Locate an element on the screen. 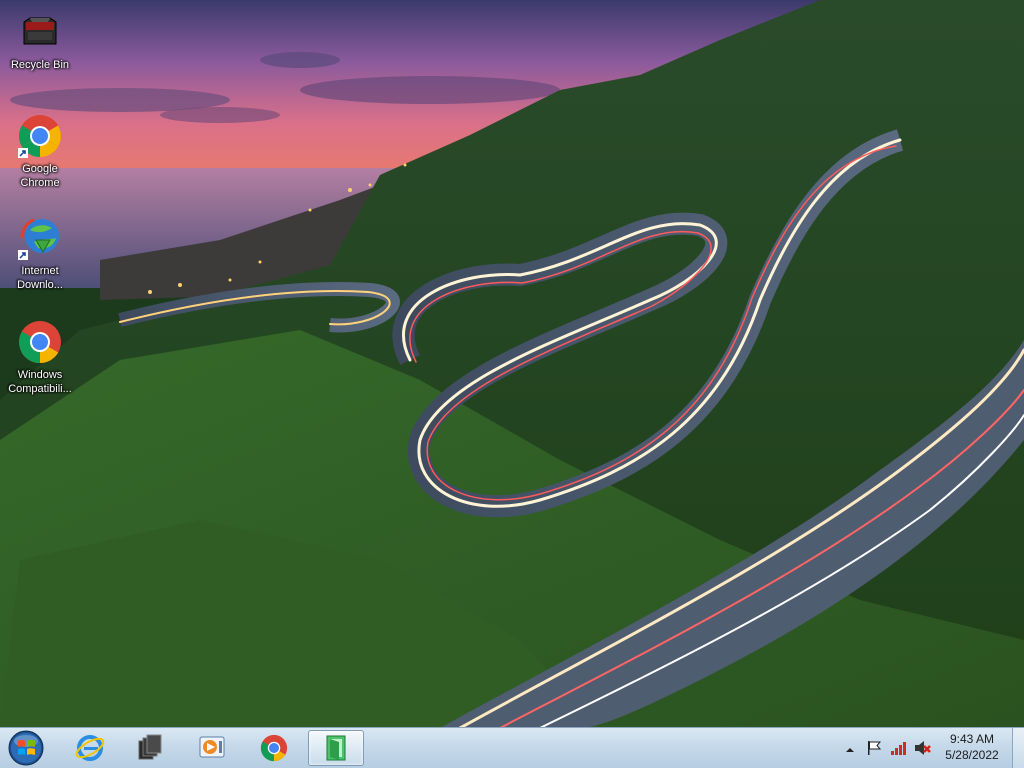  network-disconnected-icon is located at coordinates (898, 748).